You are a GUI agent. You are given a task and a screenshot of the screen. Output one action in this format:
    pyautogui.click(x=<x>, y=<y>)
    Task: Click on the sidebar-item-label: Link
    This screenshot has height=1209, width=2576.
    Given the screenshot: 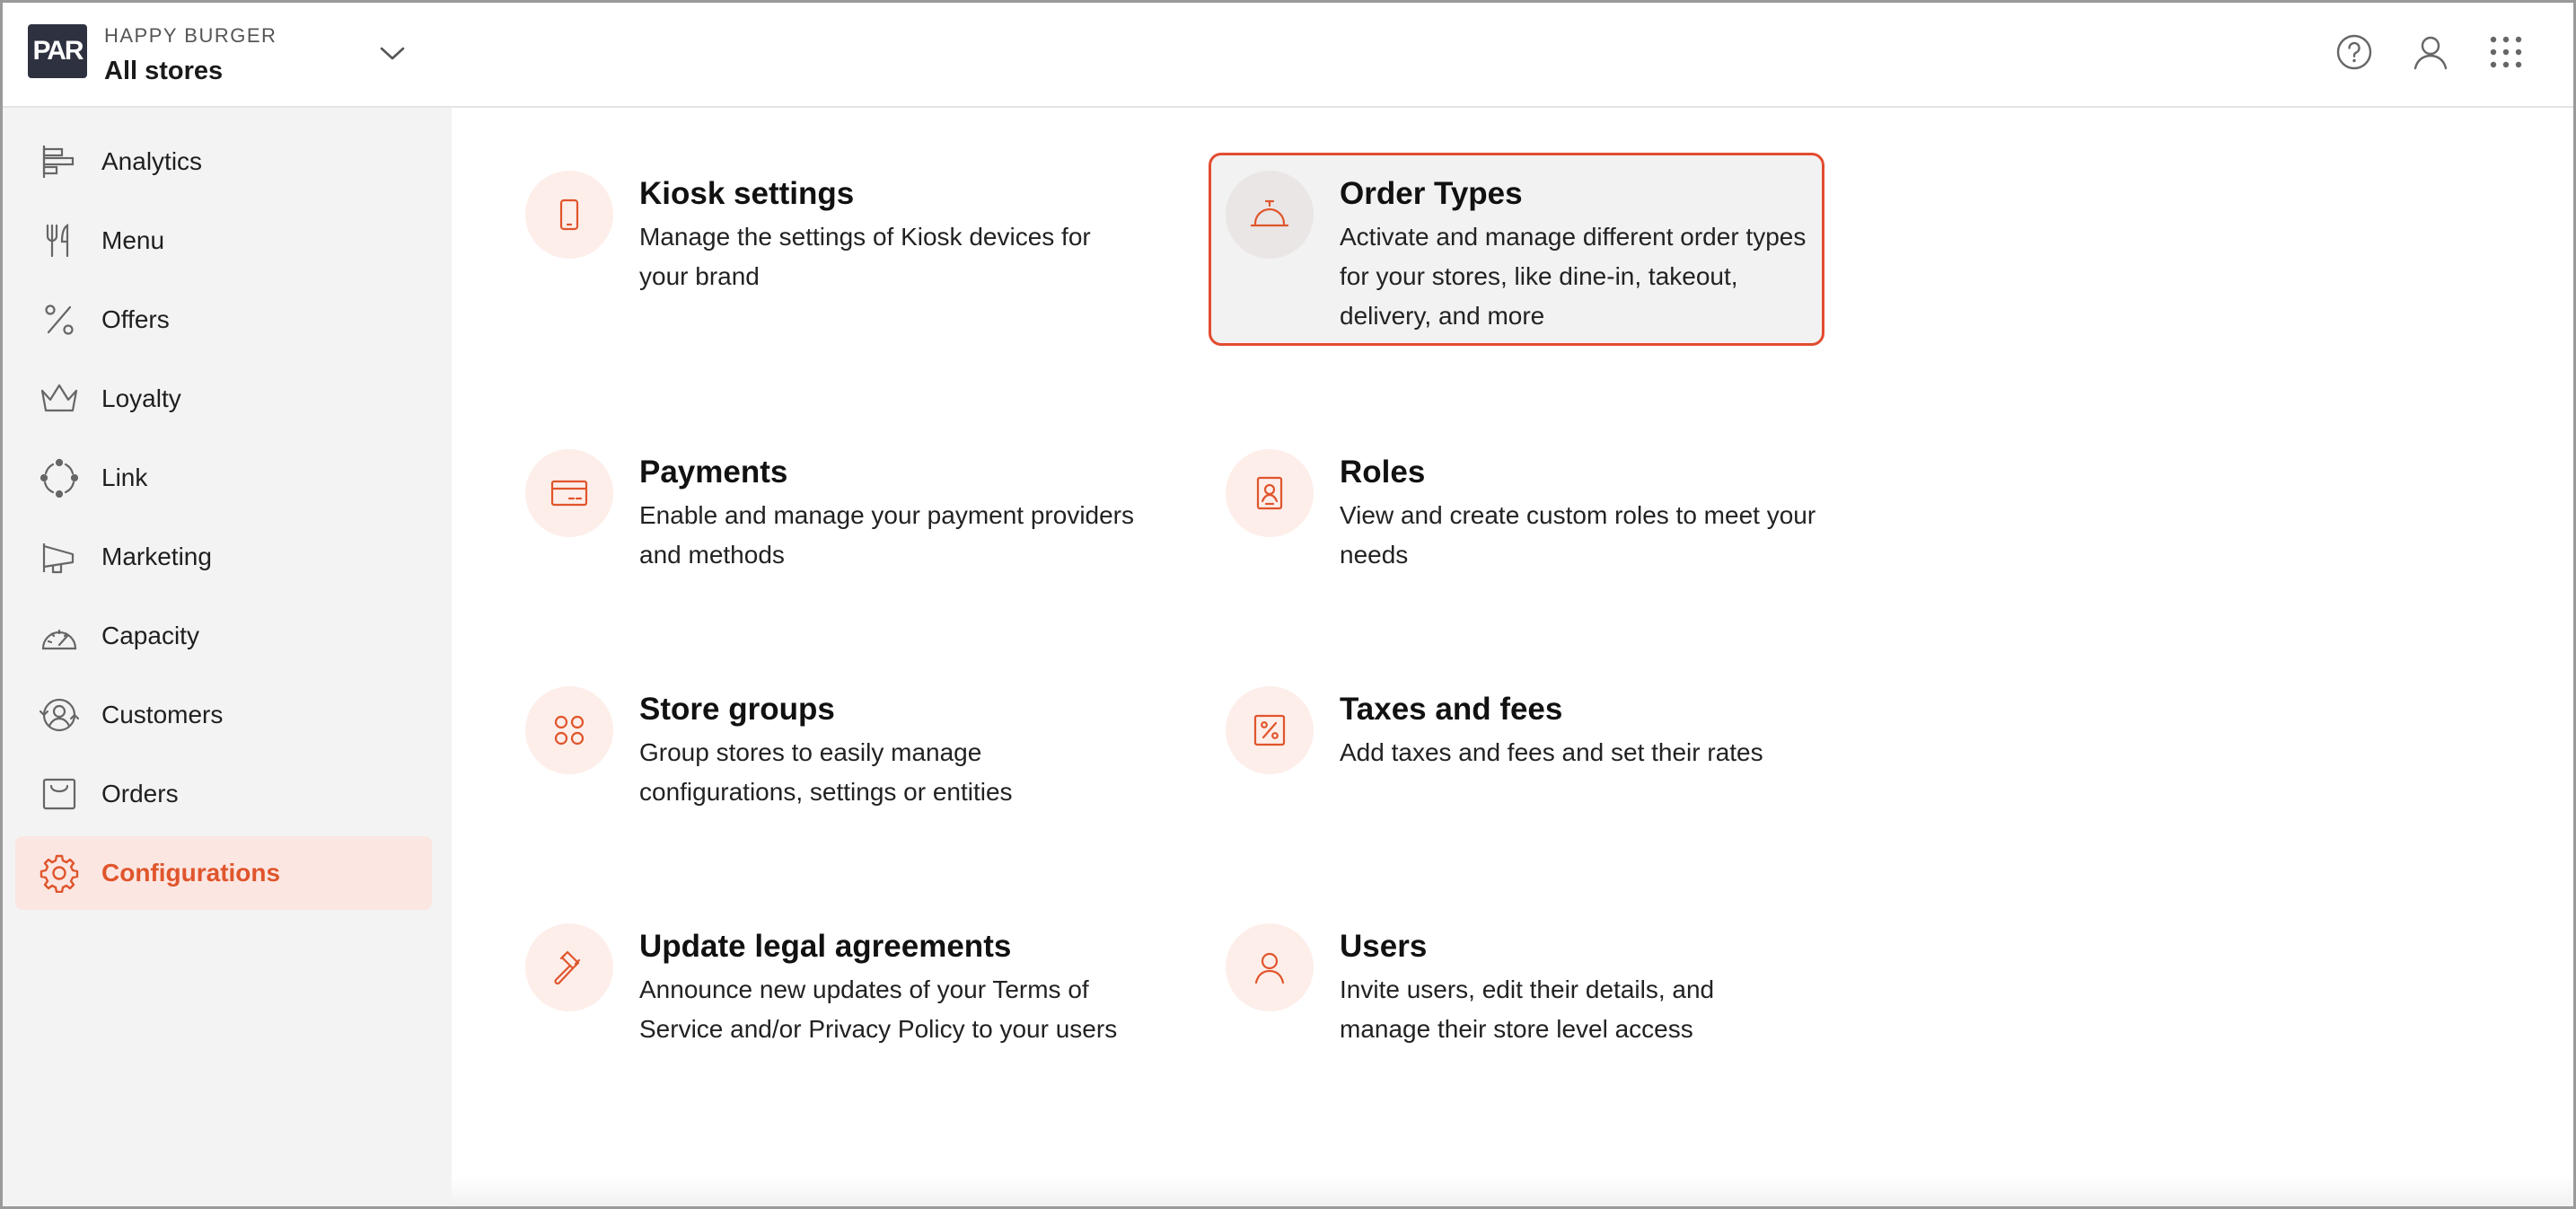 What is the action you would take?
    pyautogui.click(x=124, y=477)
    